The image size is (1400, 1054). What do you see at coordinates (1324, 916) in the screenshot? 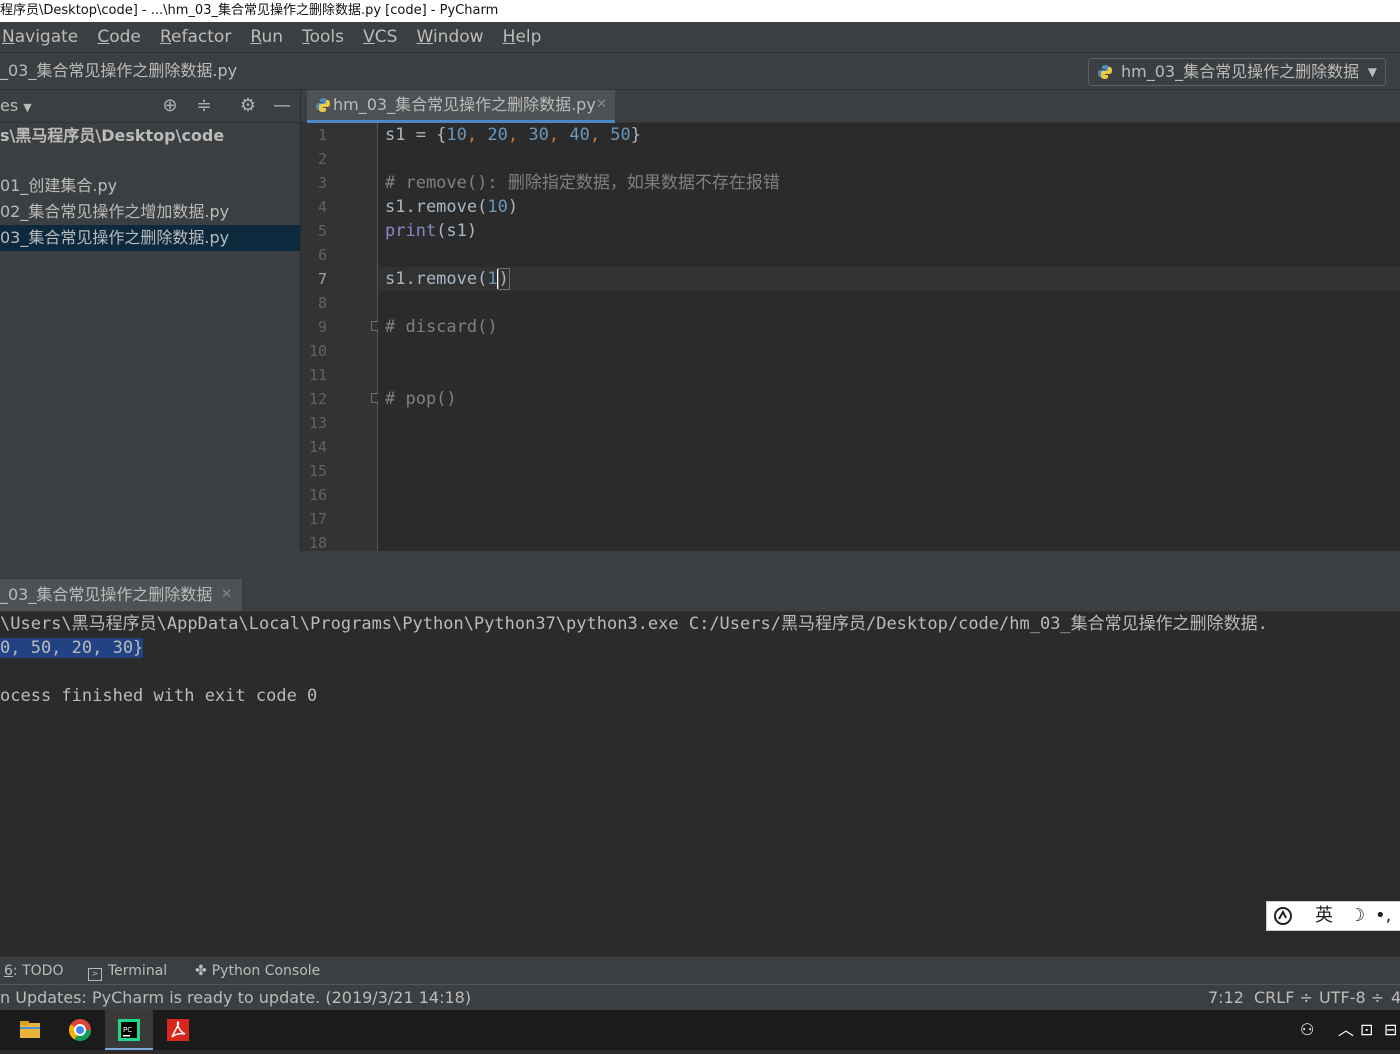
I see `ime-language: 英` at bounding box center [1324, 916].